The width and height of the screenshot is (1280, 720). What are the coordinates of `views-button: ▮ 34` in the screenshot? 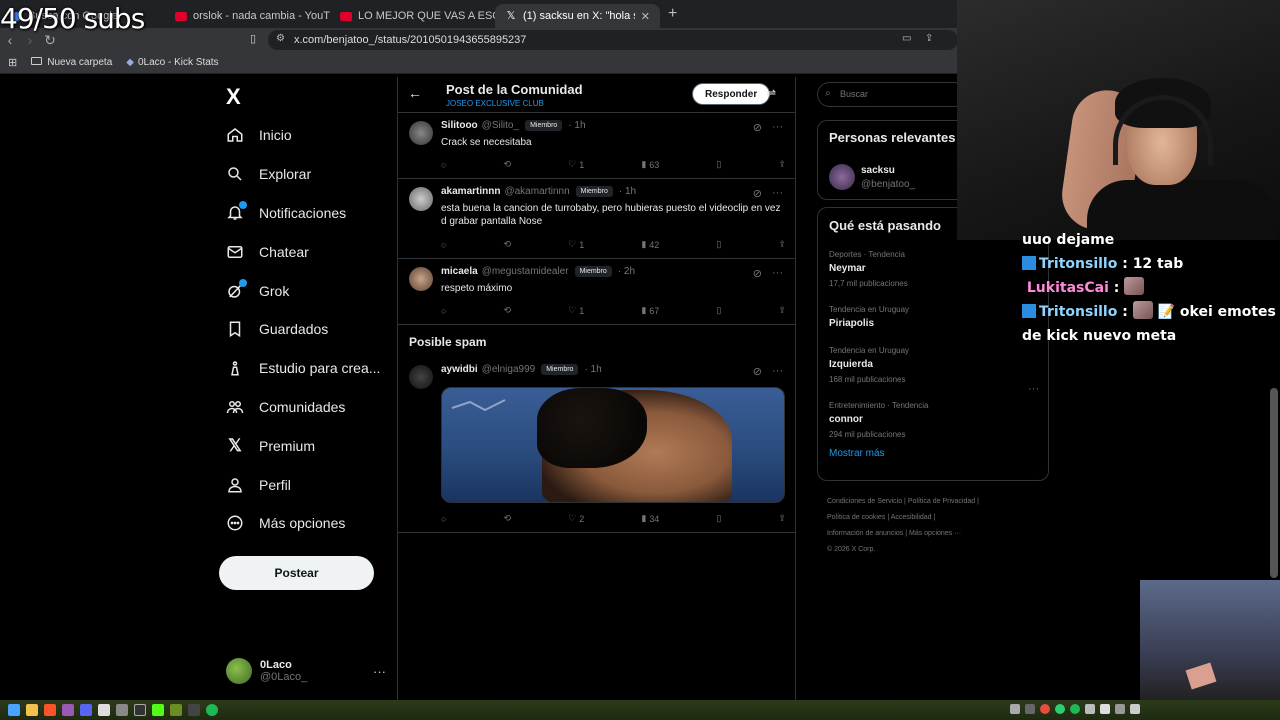 It's located at (650, 518).